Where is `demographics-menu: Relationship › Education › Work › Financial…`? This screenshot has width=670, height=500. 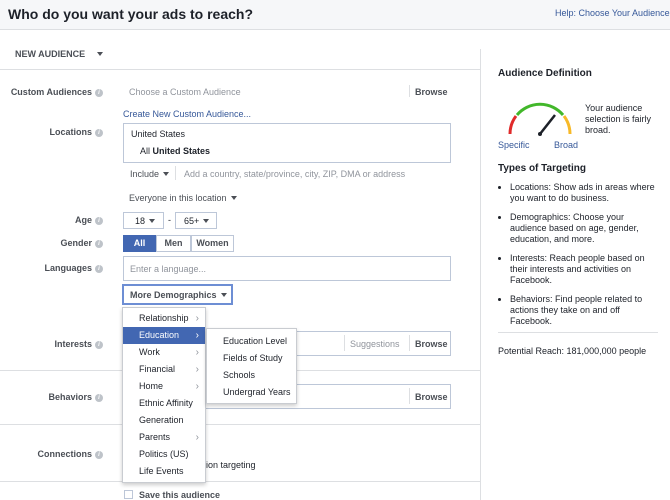 demographics-menu: Relationship › Education › Work › Financial… is located at coordinates (164, 395).